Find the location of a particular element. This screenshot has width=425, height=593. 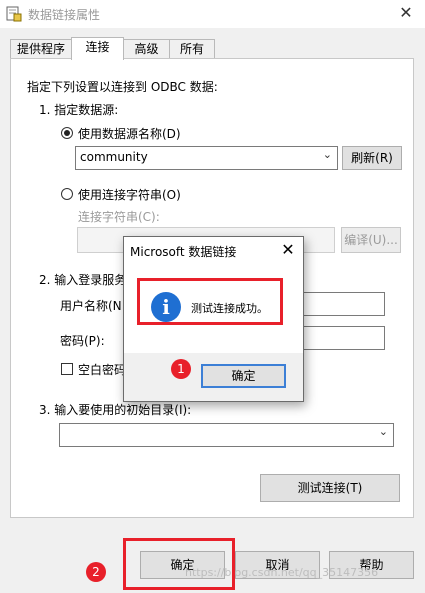

initial-catalog-select: ⌄ is located at coordinates (226, 435).